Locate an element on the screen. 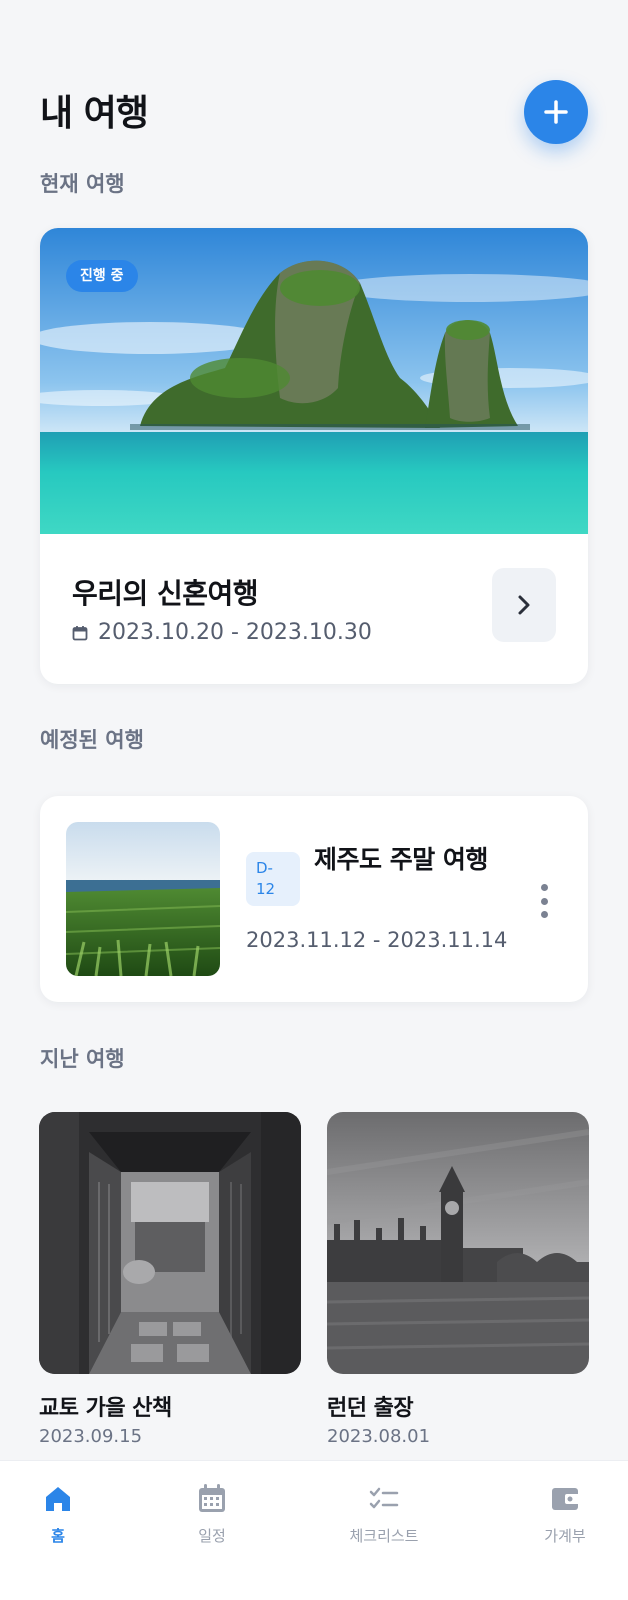 The image size is (628, 1600). past-trip-card: 런던 출장 2023.08.01 is located at coordinates (458, 1279).